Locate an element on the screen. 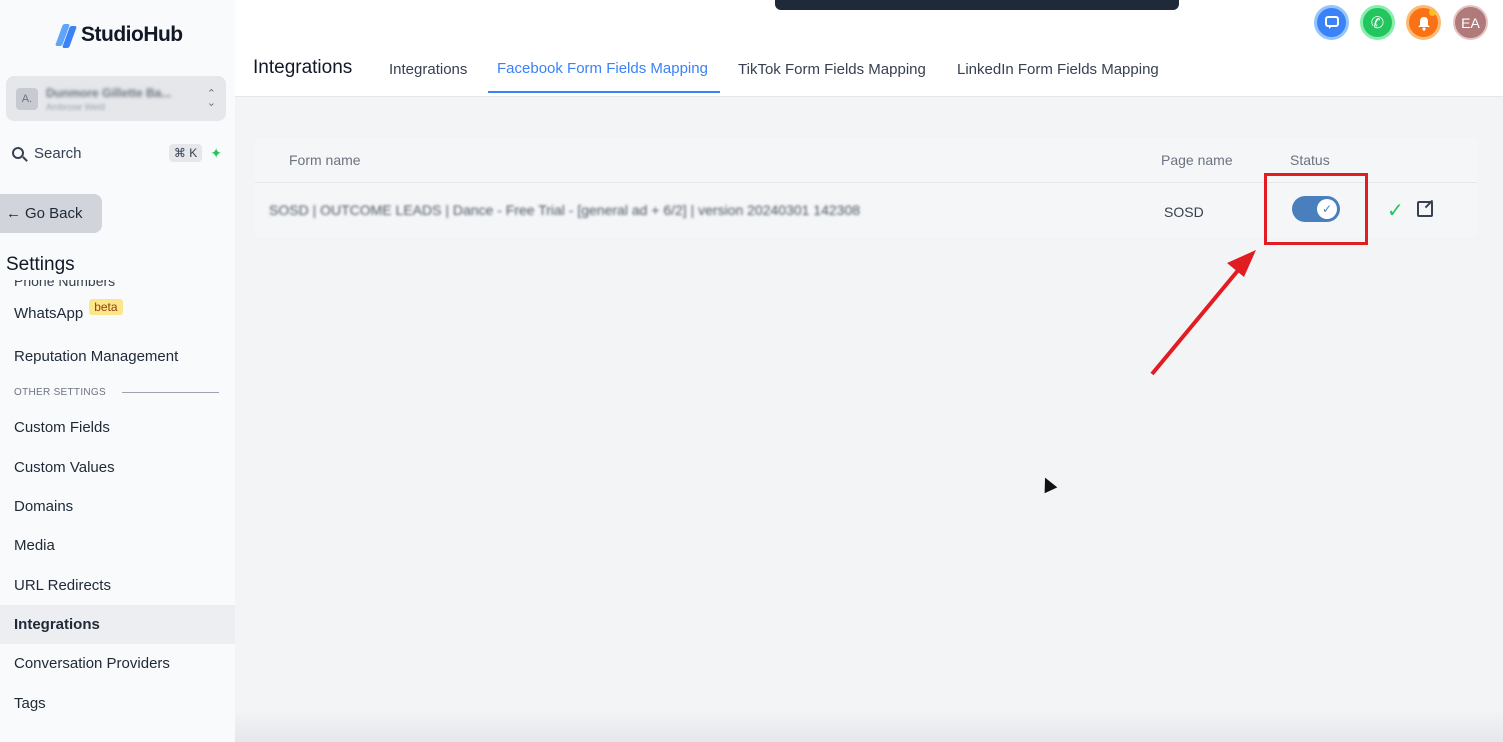 The height and width of the screenshot is (742, 1503). tab-facebook-form-fields-mapping: Facebook Form Fields Mapping is located at coordinates (602, 68).